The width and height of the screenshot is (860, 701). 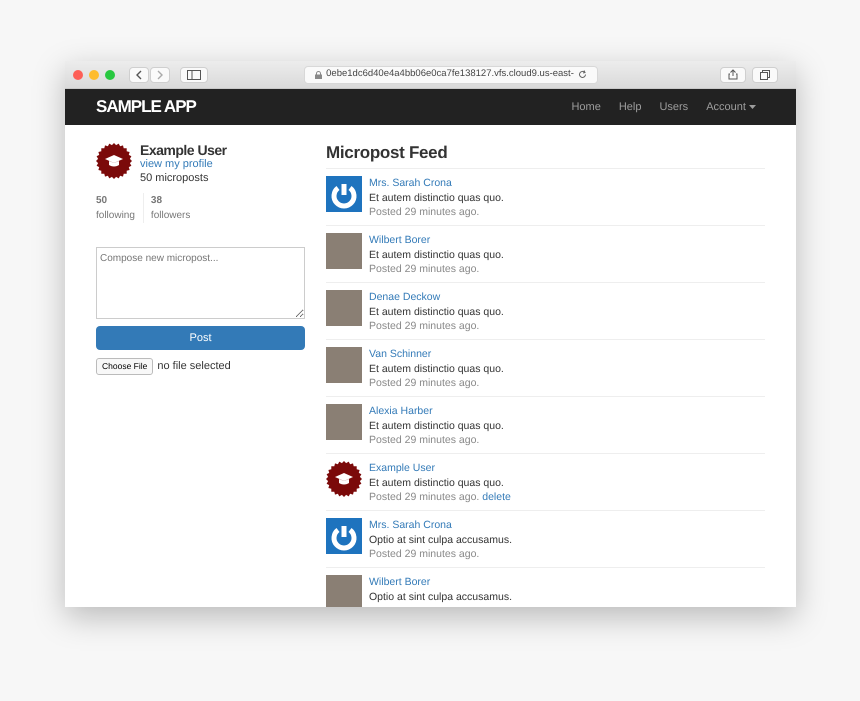 What do you see at coordinates (436, 411) in the screenshot?
I see `user-link: Alexia Harber` at bounding box center [436, 411].